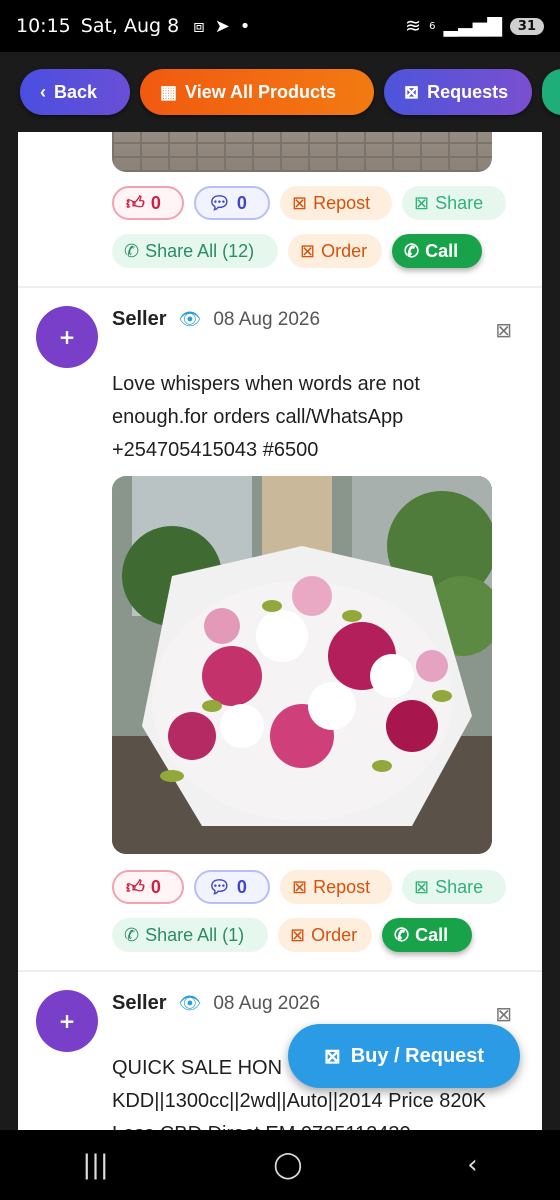  Describe the element at coordinates (472, 26) in the screenshot. I see `cell-signal-icon: ▂▃▅▇` at that location.